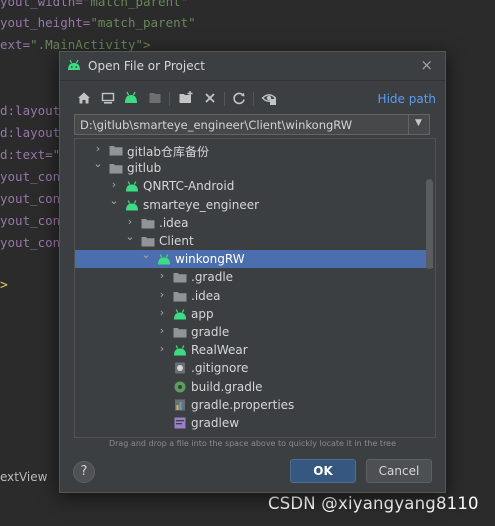  I want to click on tree-row: › app, so click(254, 314).